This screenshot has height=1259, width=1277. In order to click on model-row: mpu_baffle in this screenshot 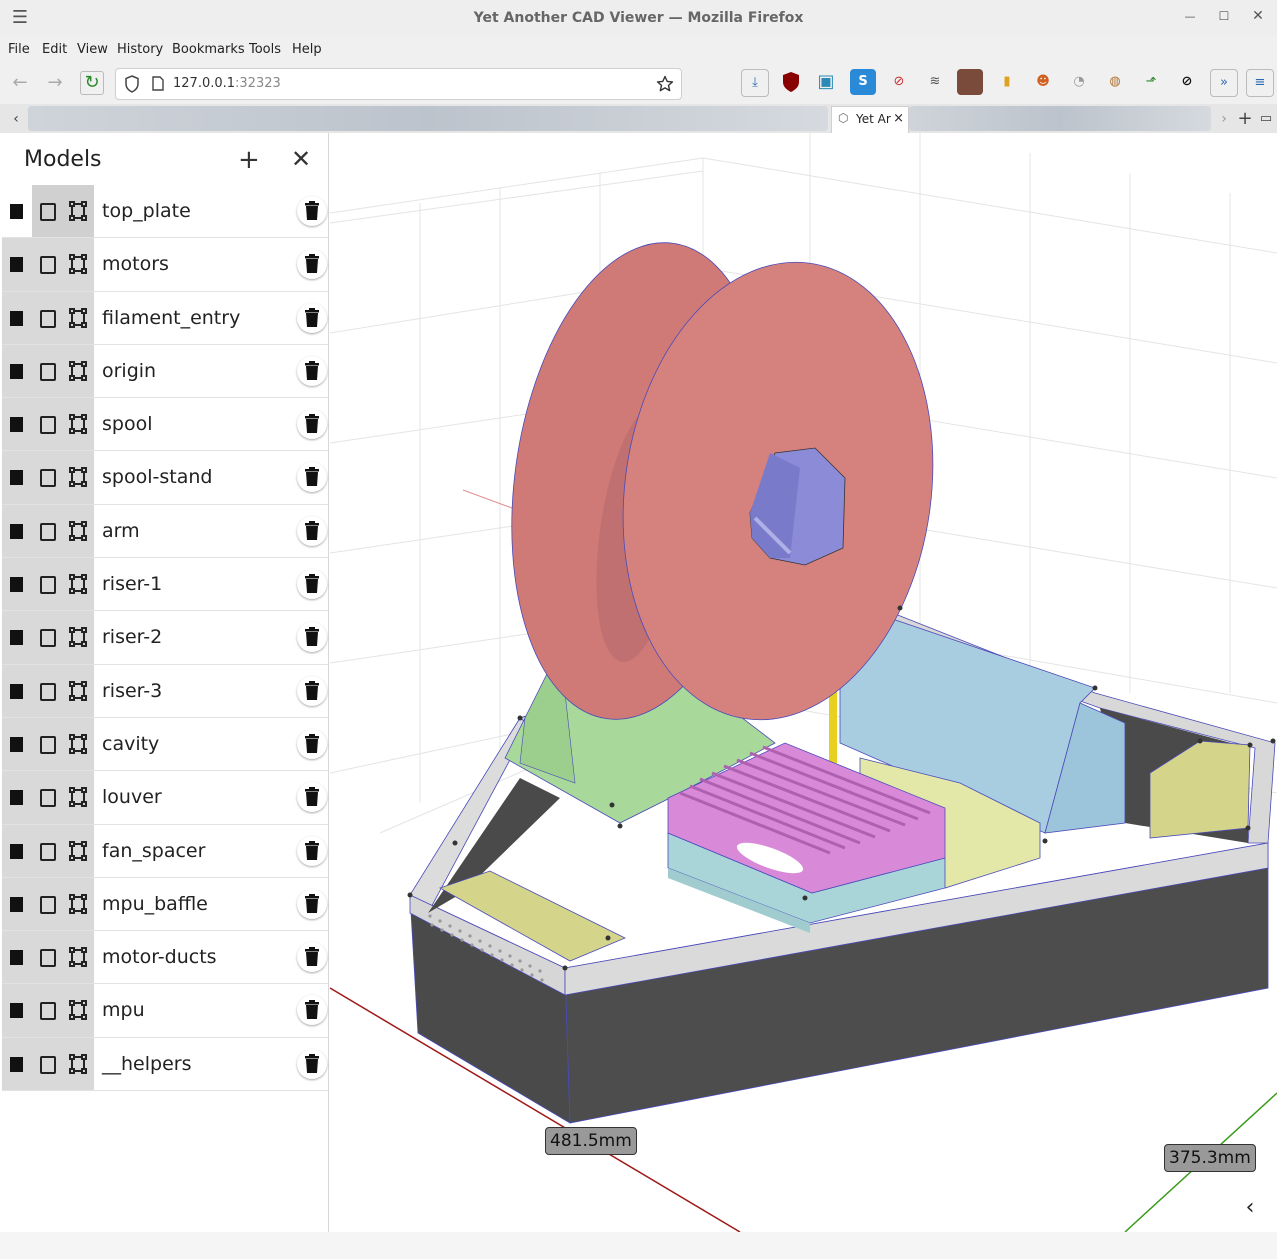, I will do `click(165, 904)`.